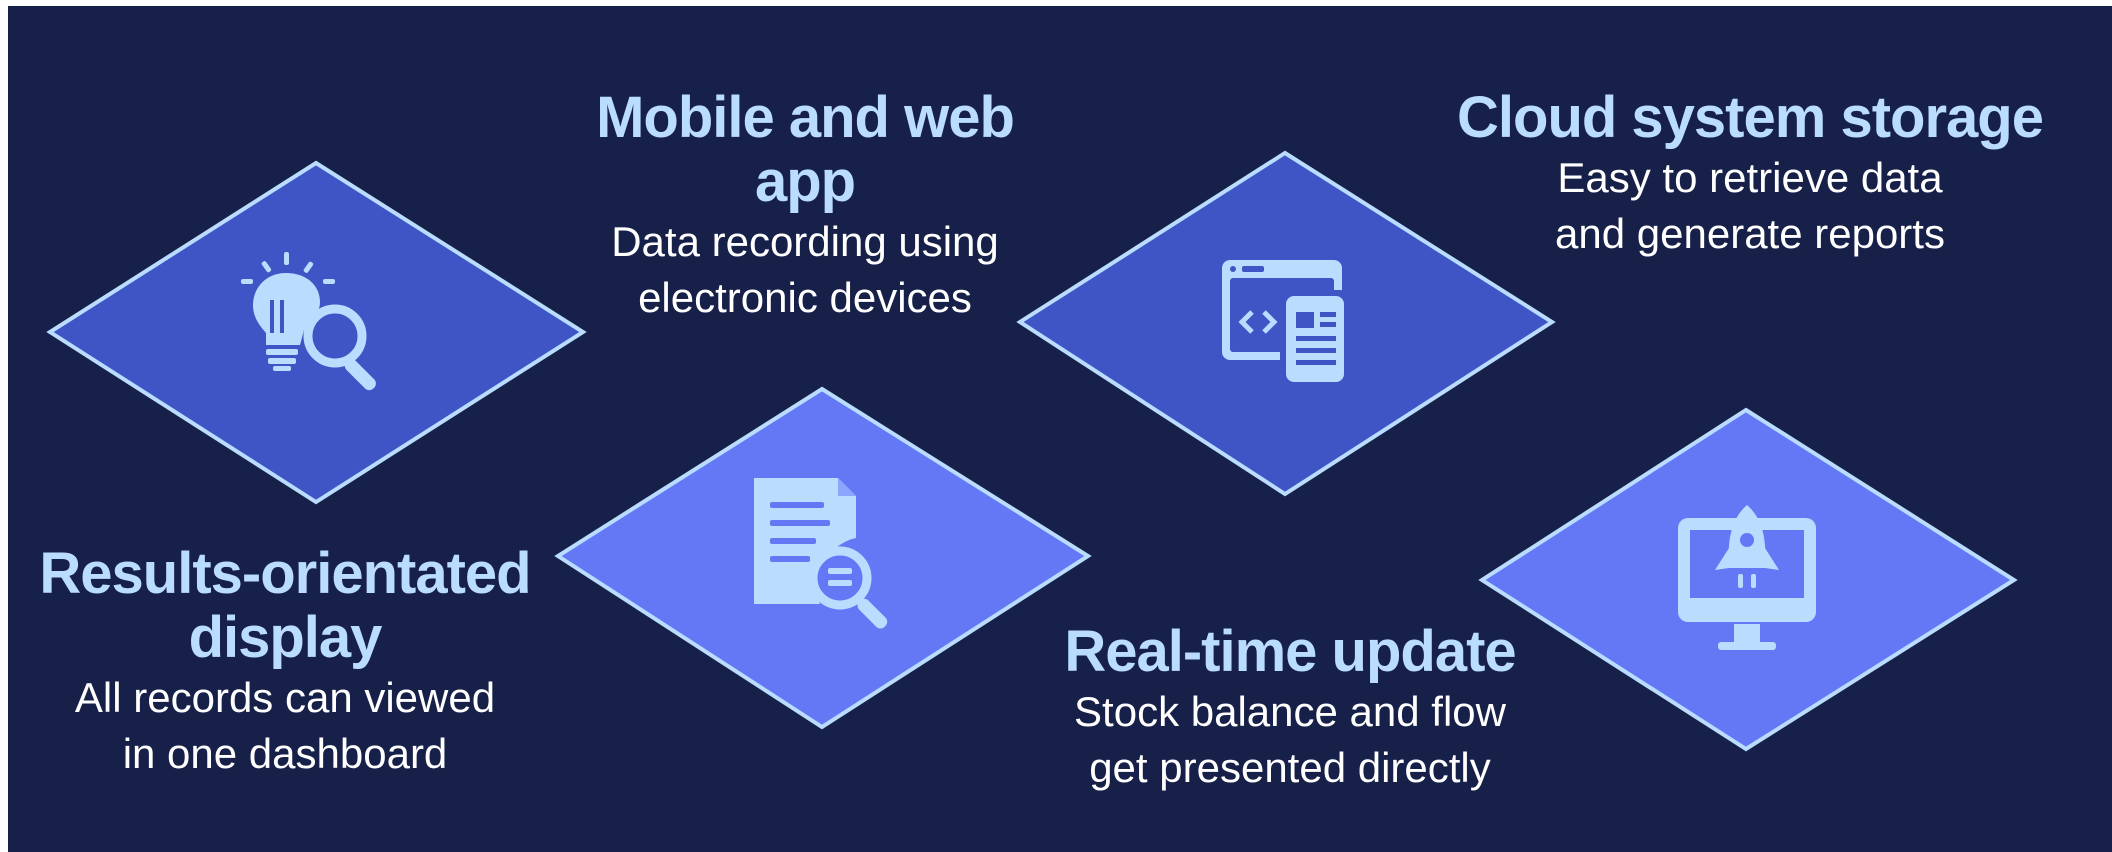 The width and height of the screenshot is (2112, 852). Describe the element at coordinates (805, 241) in the screenshot. I see `feature-desc-line1: Data recording using` at that location.